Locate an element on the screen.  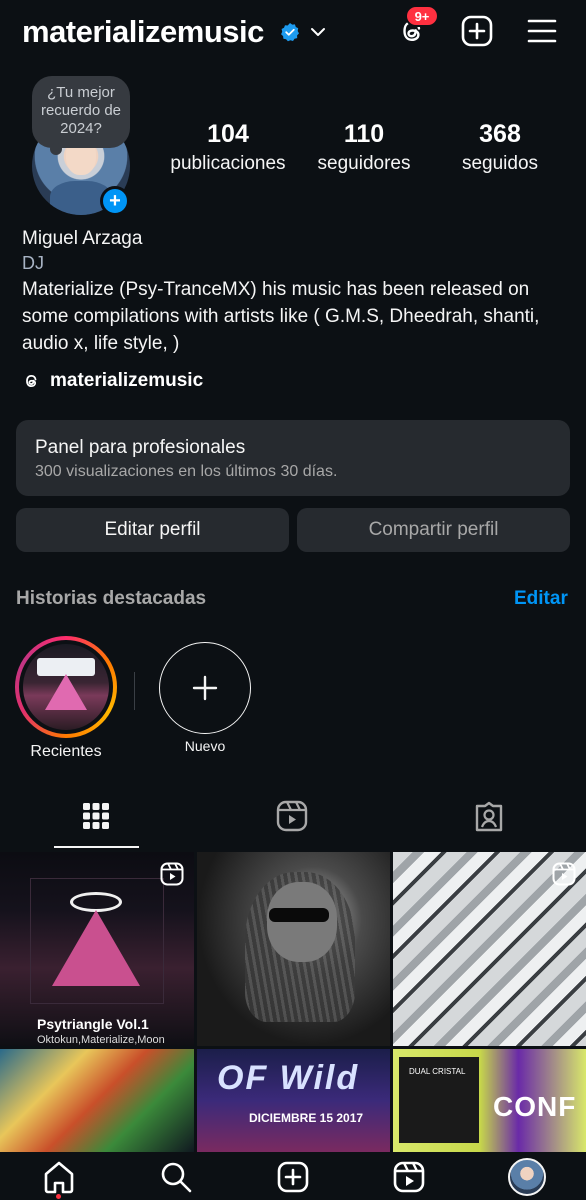
profile-category: DJ is located at coordinates (33, 263).